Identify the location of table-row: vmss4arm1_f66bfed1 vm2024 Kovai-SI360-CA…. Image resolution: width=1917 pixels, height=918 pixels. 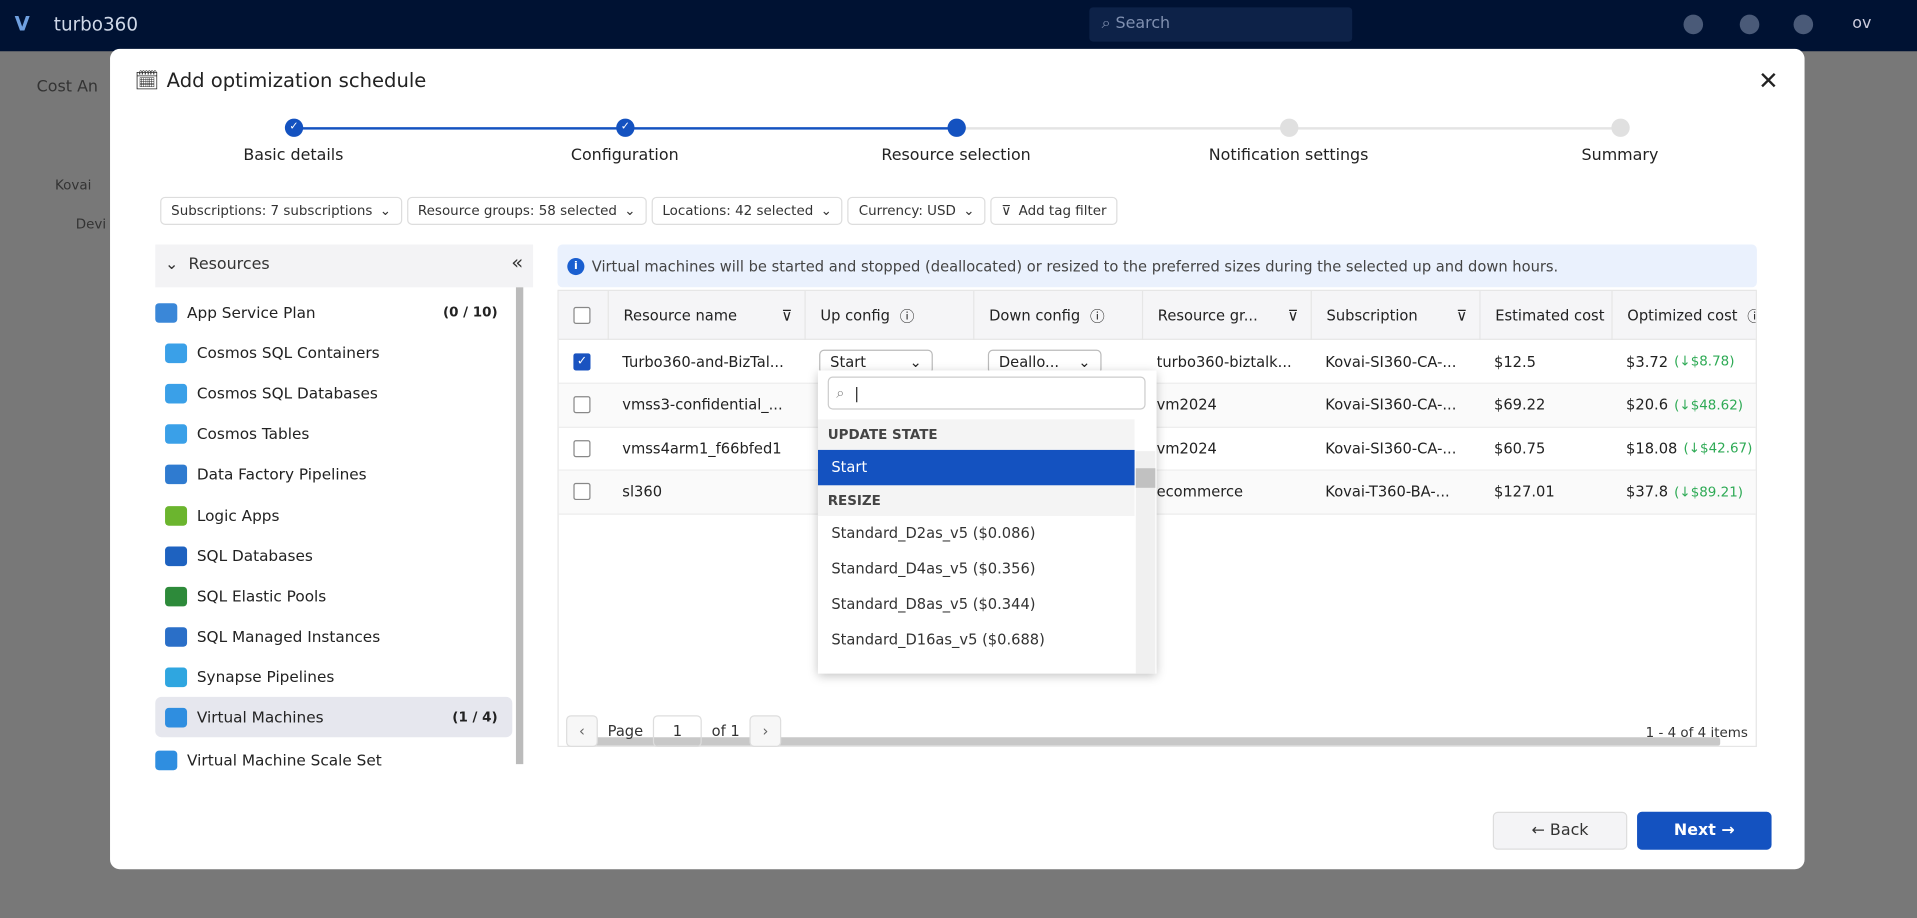
(1157, 449).